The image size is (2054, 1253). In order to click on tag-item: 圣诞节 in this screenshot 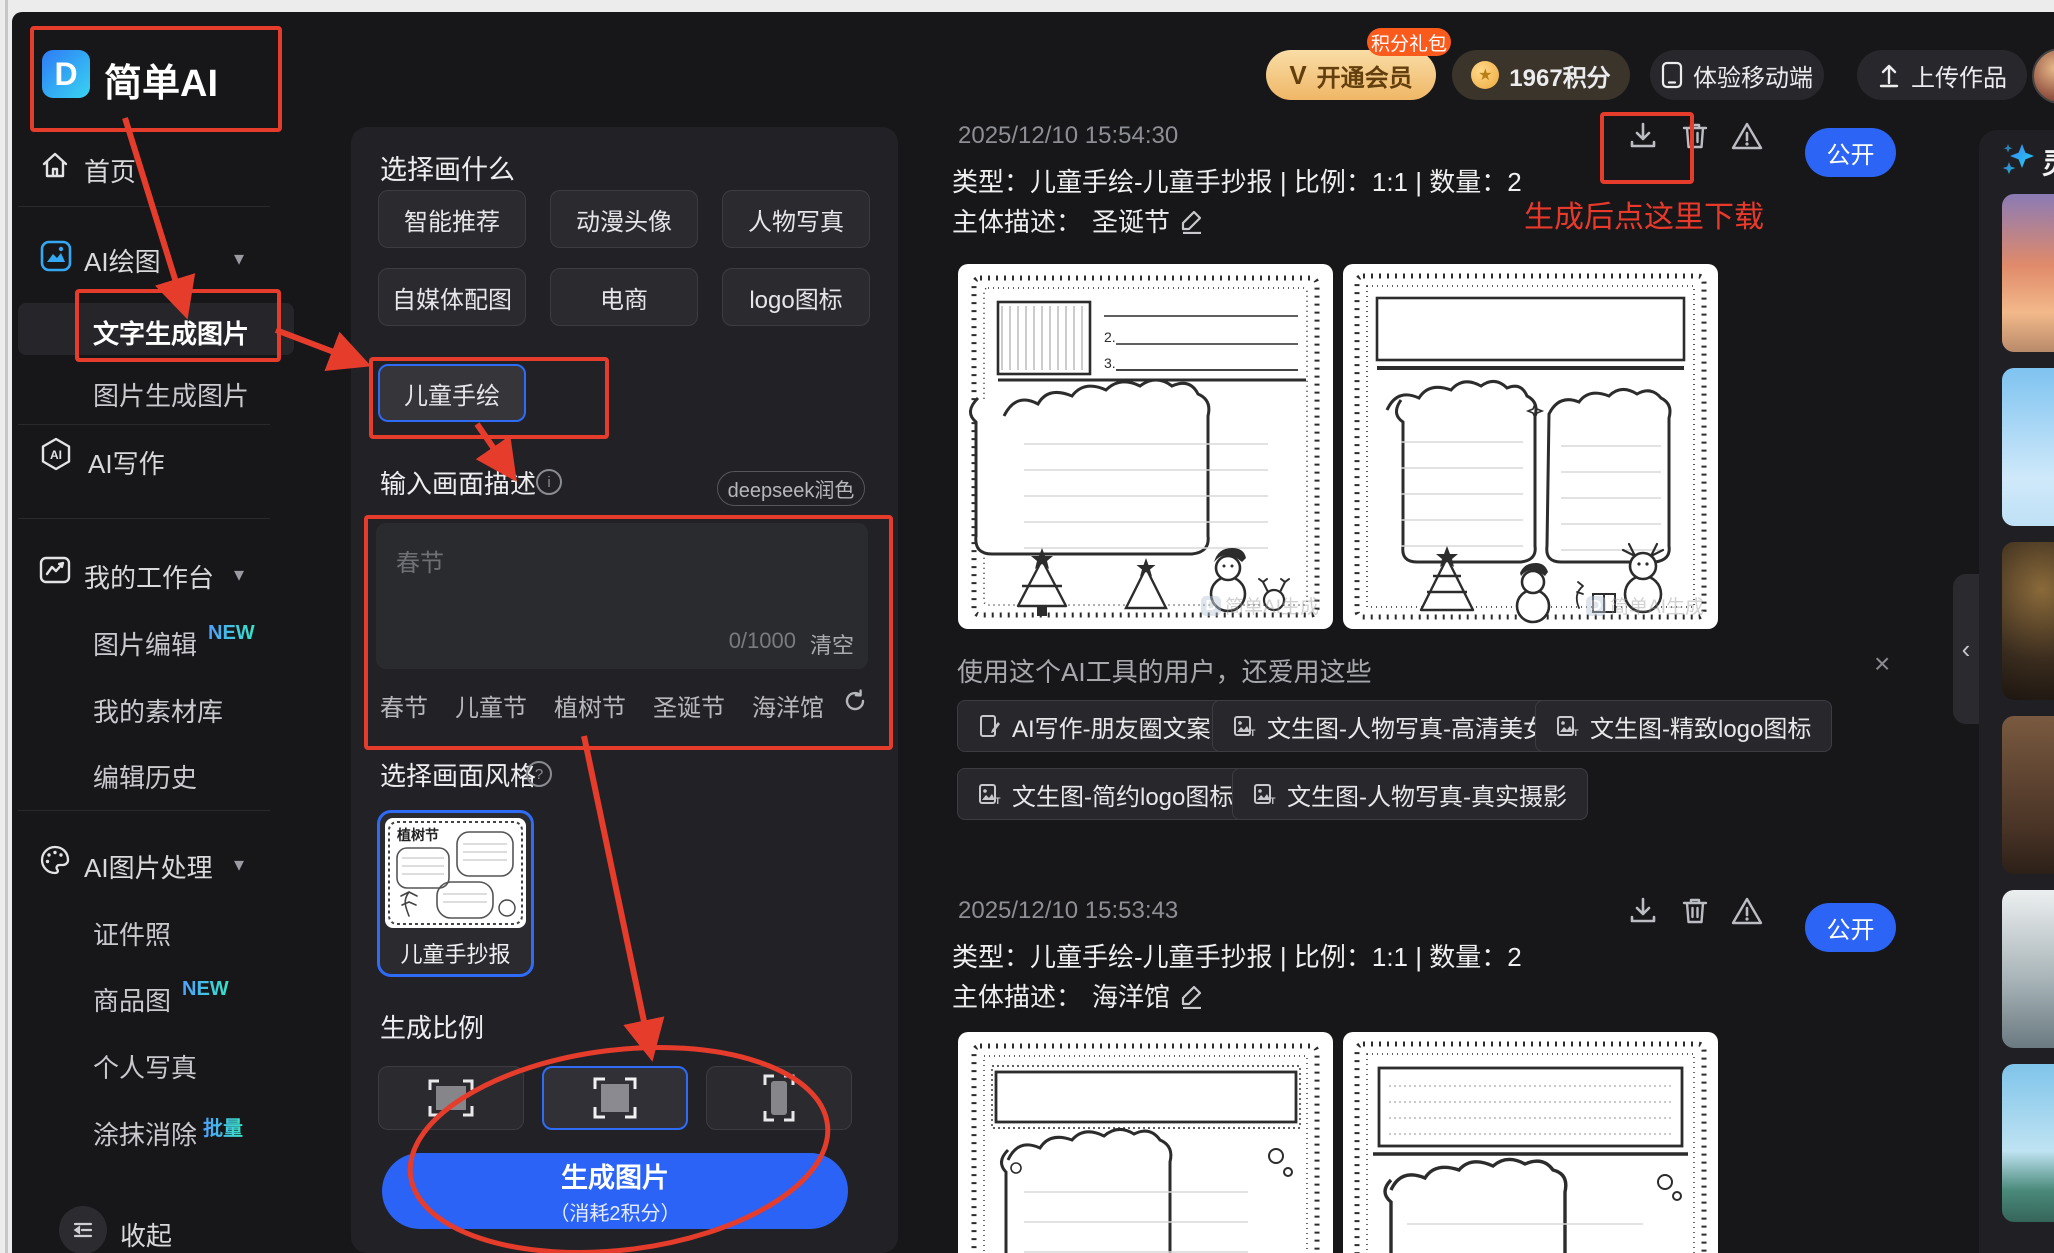, I will do `click(689, 705)`.